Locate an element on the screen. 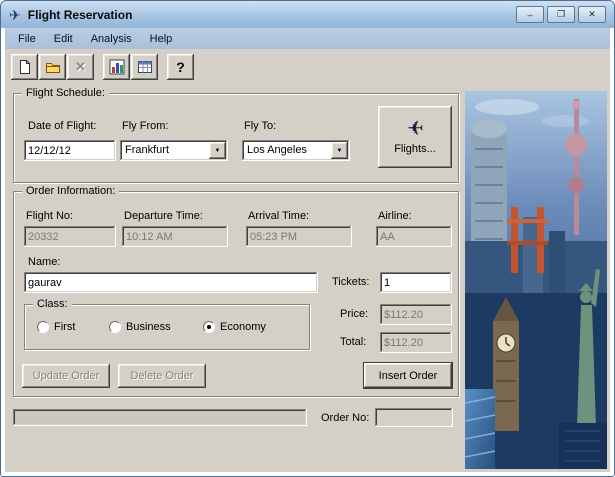  delete-x-icon: ✕ is located at coordinates (80, 66).